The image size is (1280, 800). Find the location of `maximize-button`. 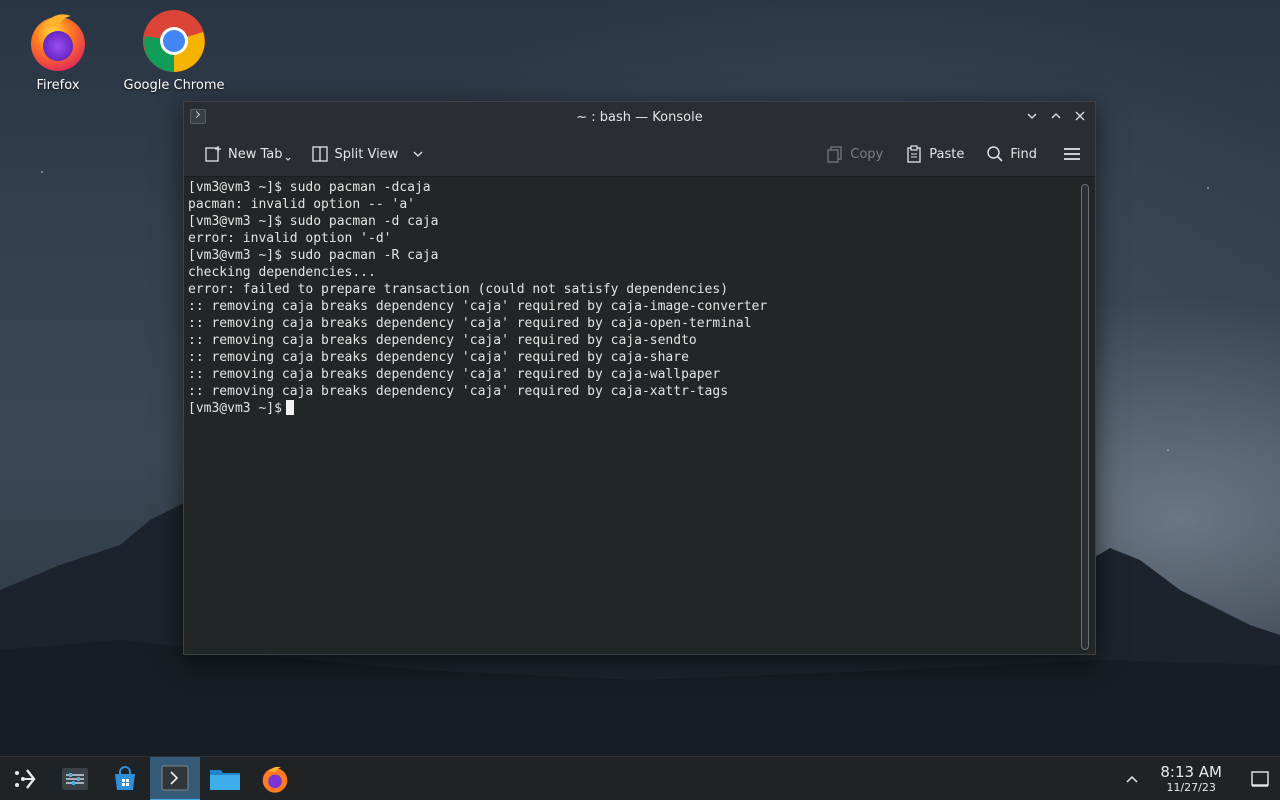

maximize-button is located at coordinates (1056, 116).